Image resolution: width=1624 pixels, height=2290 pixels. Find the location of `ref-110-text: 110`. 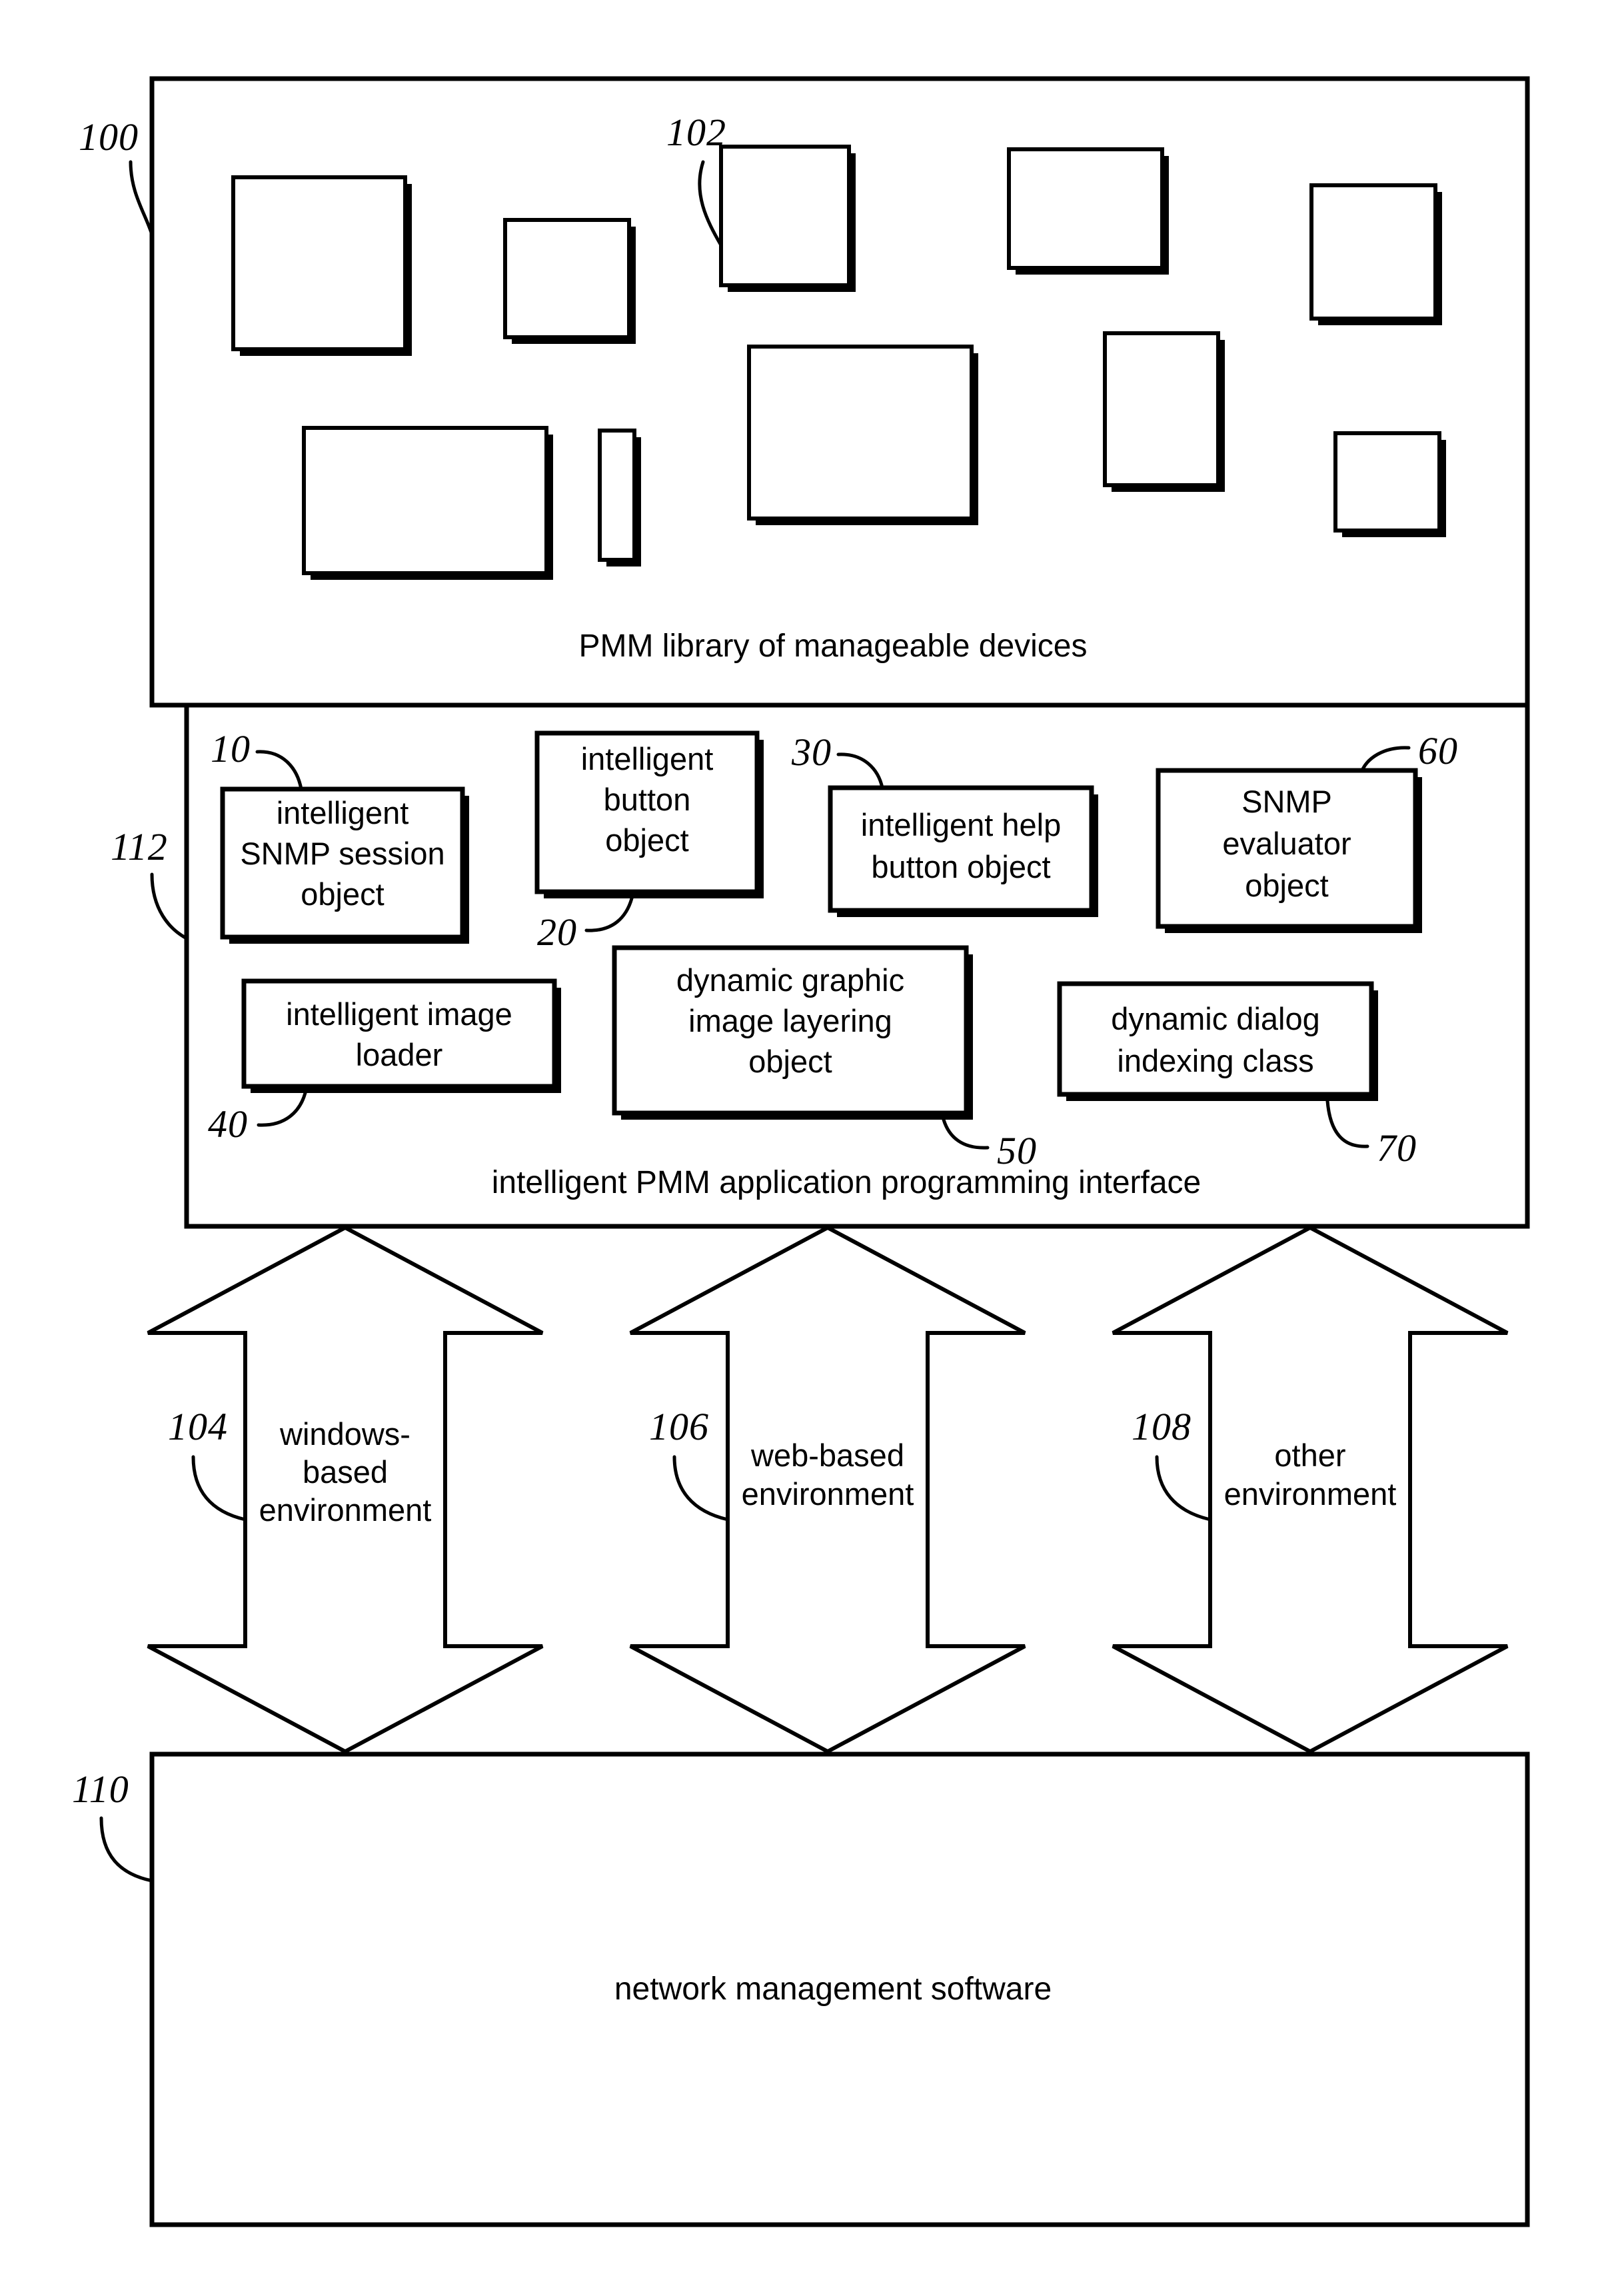

ref-110-text: 110 is located at coordinates (100, 1789).